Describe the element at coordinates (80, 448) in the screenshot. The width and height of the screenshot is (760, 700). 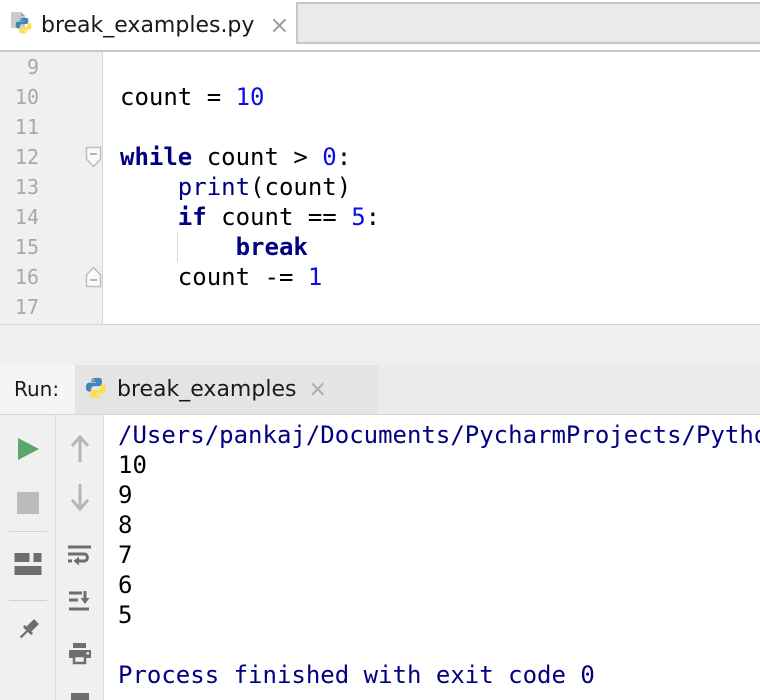
I see `up-stack-trace-icon` at that location.